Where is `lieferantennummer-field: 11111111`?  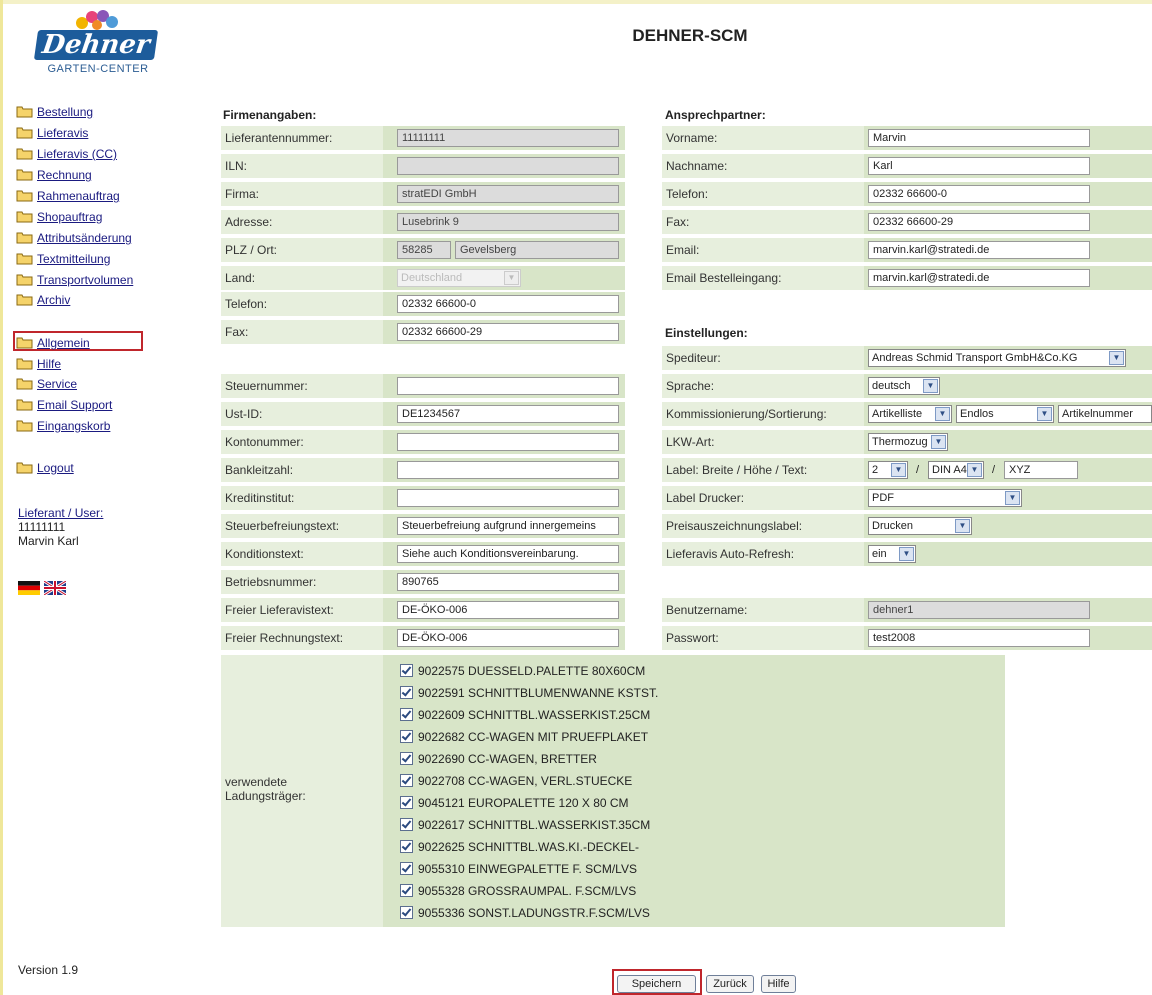
lieferantennummer-field: 11111111 is located at coordinates (508, 138).